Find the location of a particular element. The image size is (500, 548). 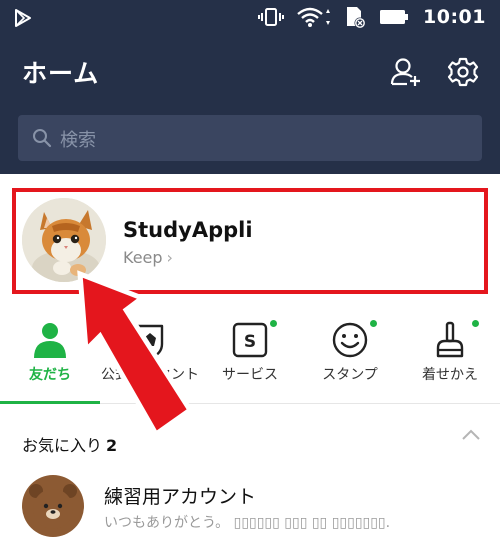

tab-label: スタンプ is located at coordinates (350, 375).